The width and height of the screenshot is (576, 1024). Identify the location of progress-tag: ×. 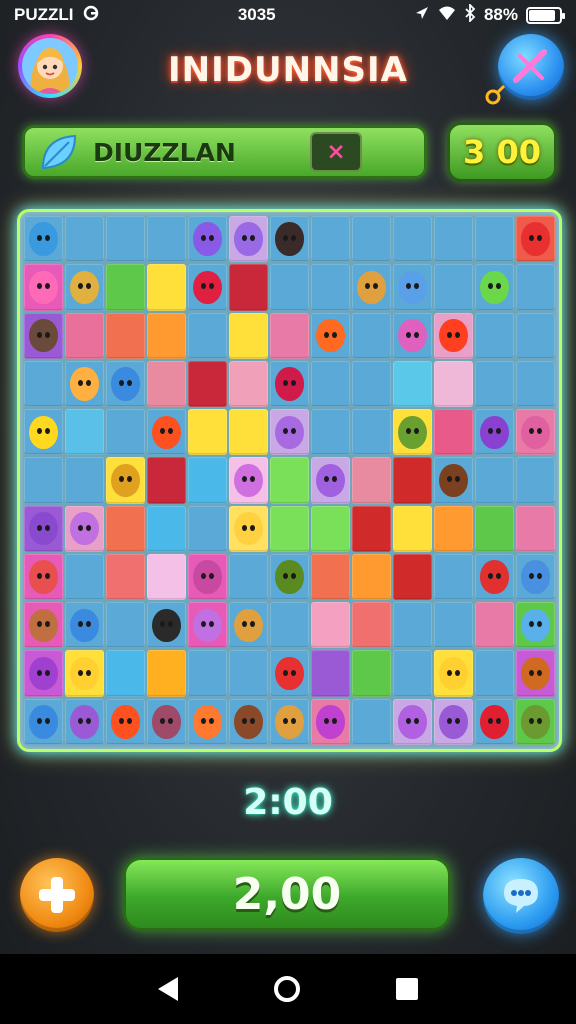
(336, 152).